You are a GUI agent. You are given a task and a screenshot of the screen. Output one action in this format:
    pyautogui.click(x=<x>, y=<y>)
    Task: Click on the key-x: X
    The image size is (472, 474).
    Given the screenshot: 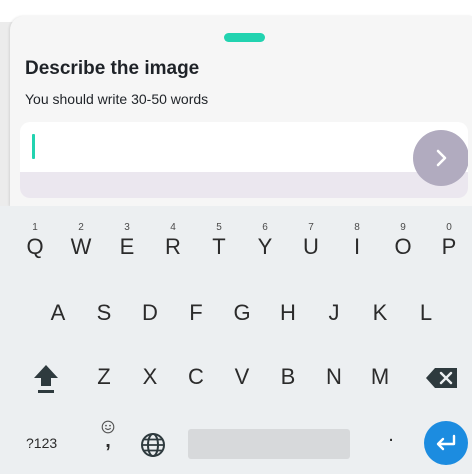 What is the action you would take?
    pyautogui.click(x=150, y=378)
    